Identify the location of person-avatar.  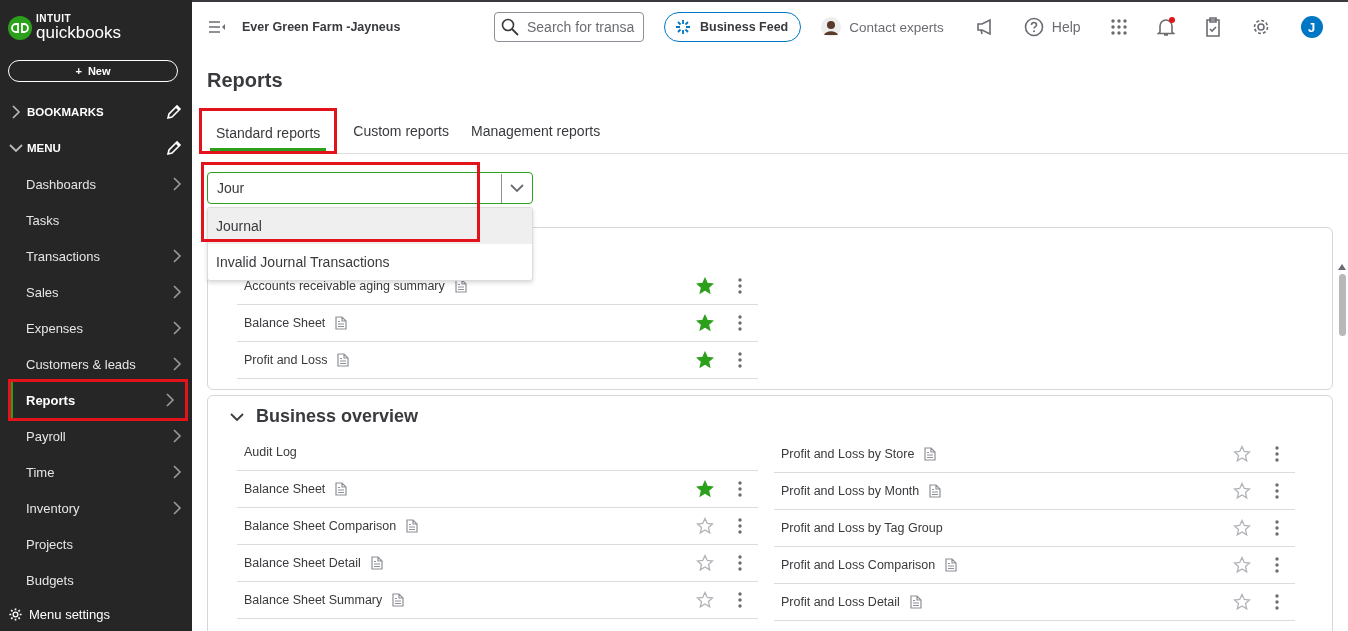
(831, 27).